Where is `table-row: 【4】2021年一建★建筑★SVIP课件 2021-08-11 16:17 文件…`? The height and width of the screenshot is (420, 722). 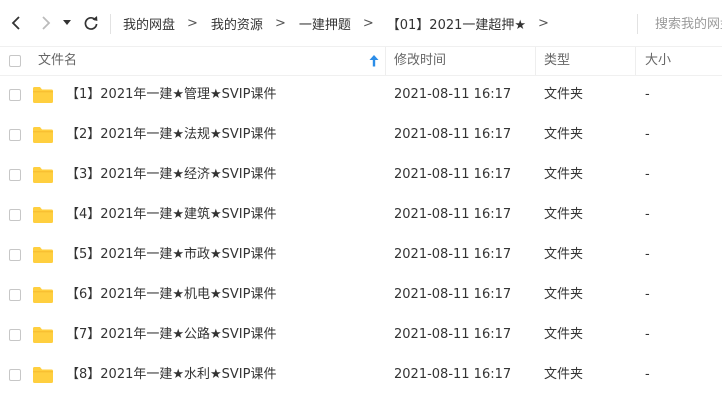
table-row: 【4】2021年一建★建筑★SVIP课件 2021-08-11 16:17 文件… is located at coordinates (361, 215).